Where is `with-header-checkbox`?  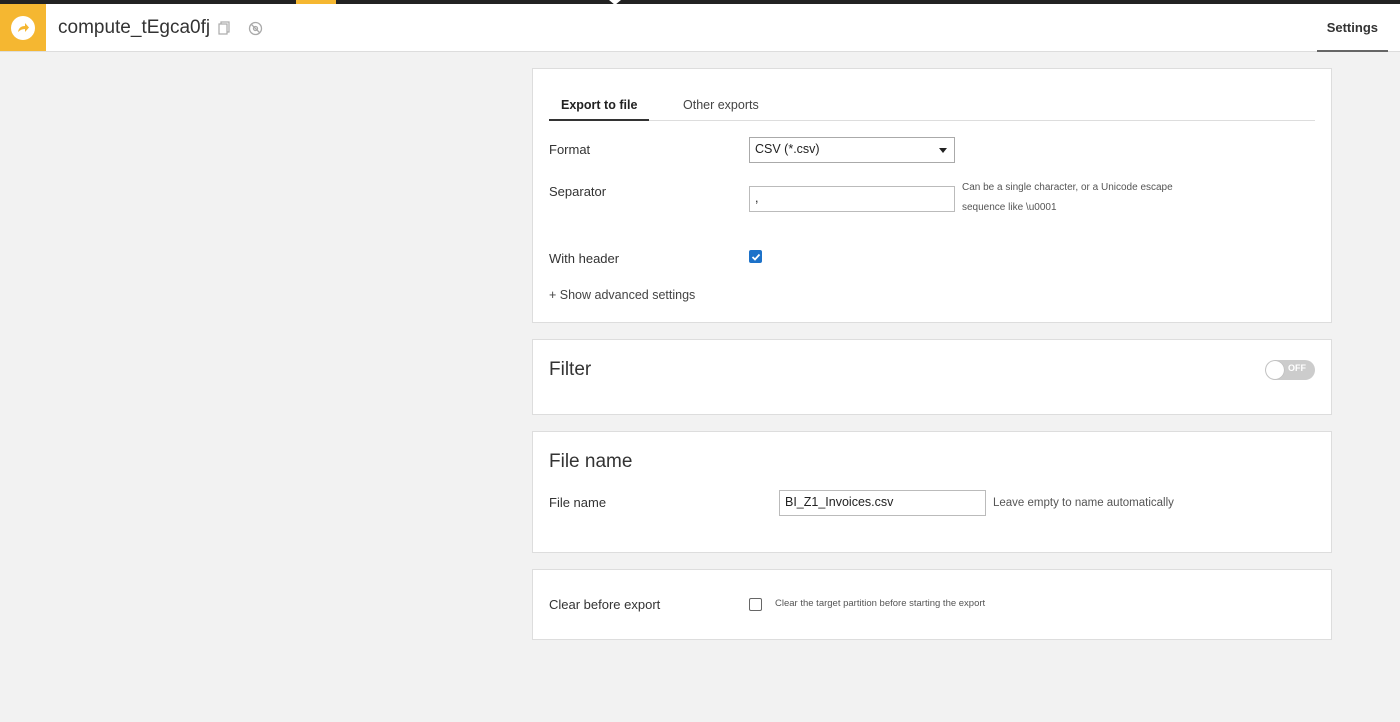 with-header-checkbox is located at coordinates (755, 256).